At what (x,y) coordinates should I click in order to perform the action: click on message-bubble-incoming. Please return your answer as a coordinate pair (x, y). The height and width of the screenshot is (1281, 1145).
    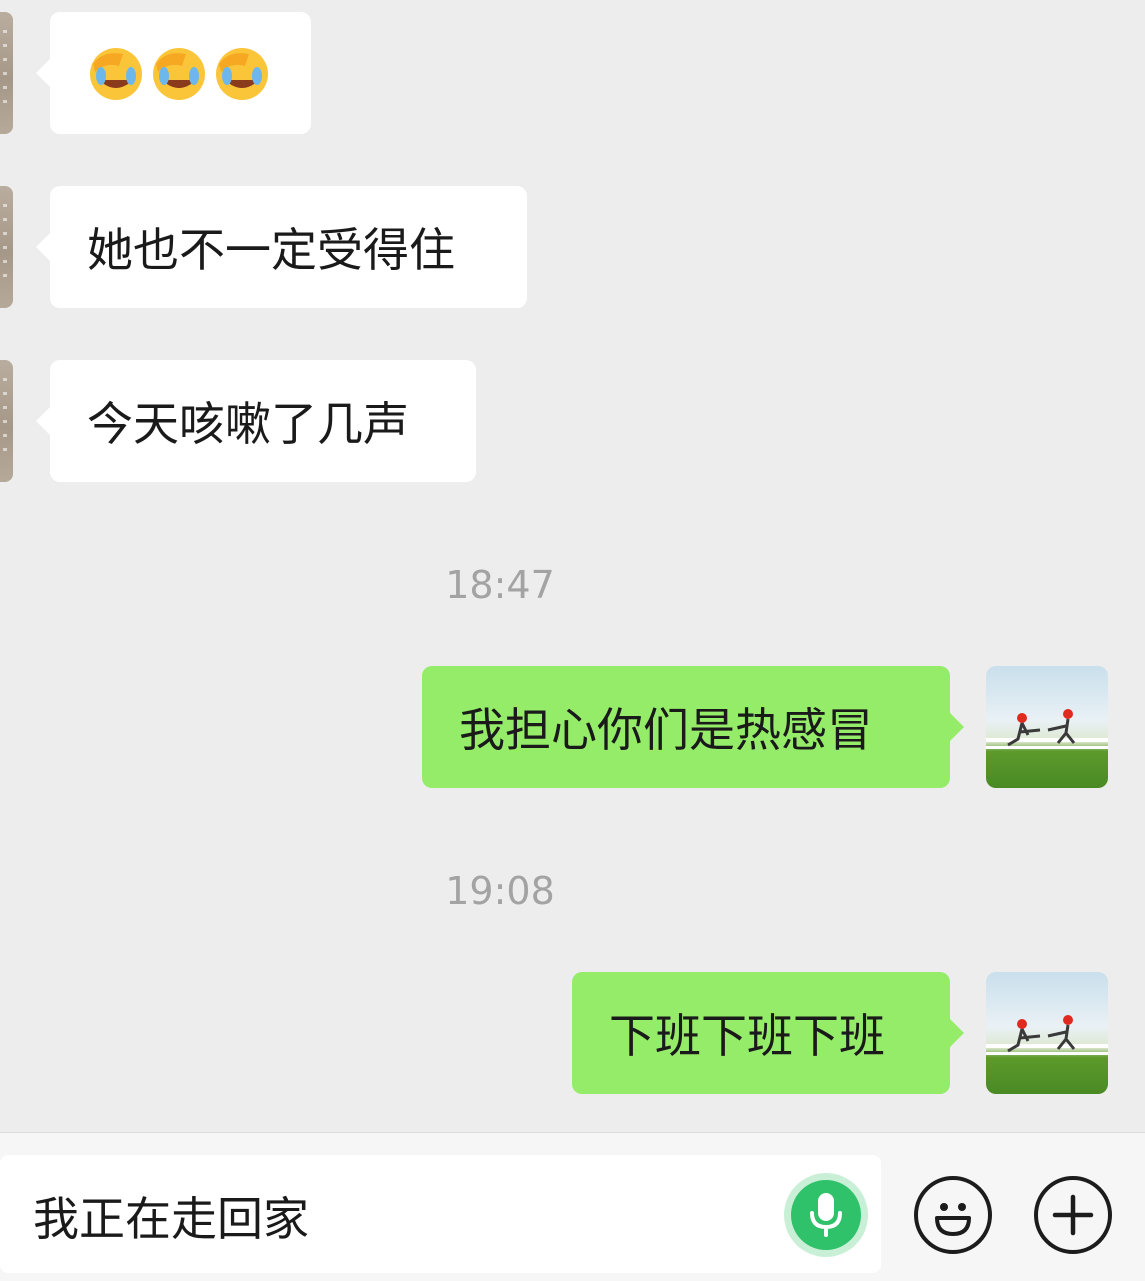
    Looking at the image, I should click on (173, 73).